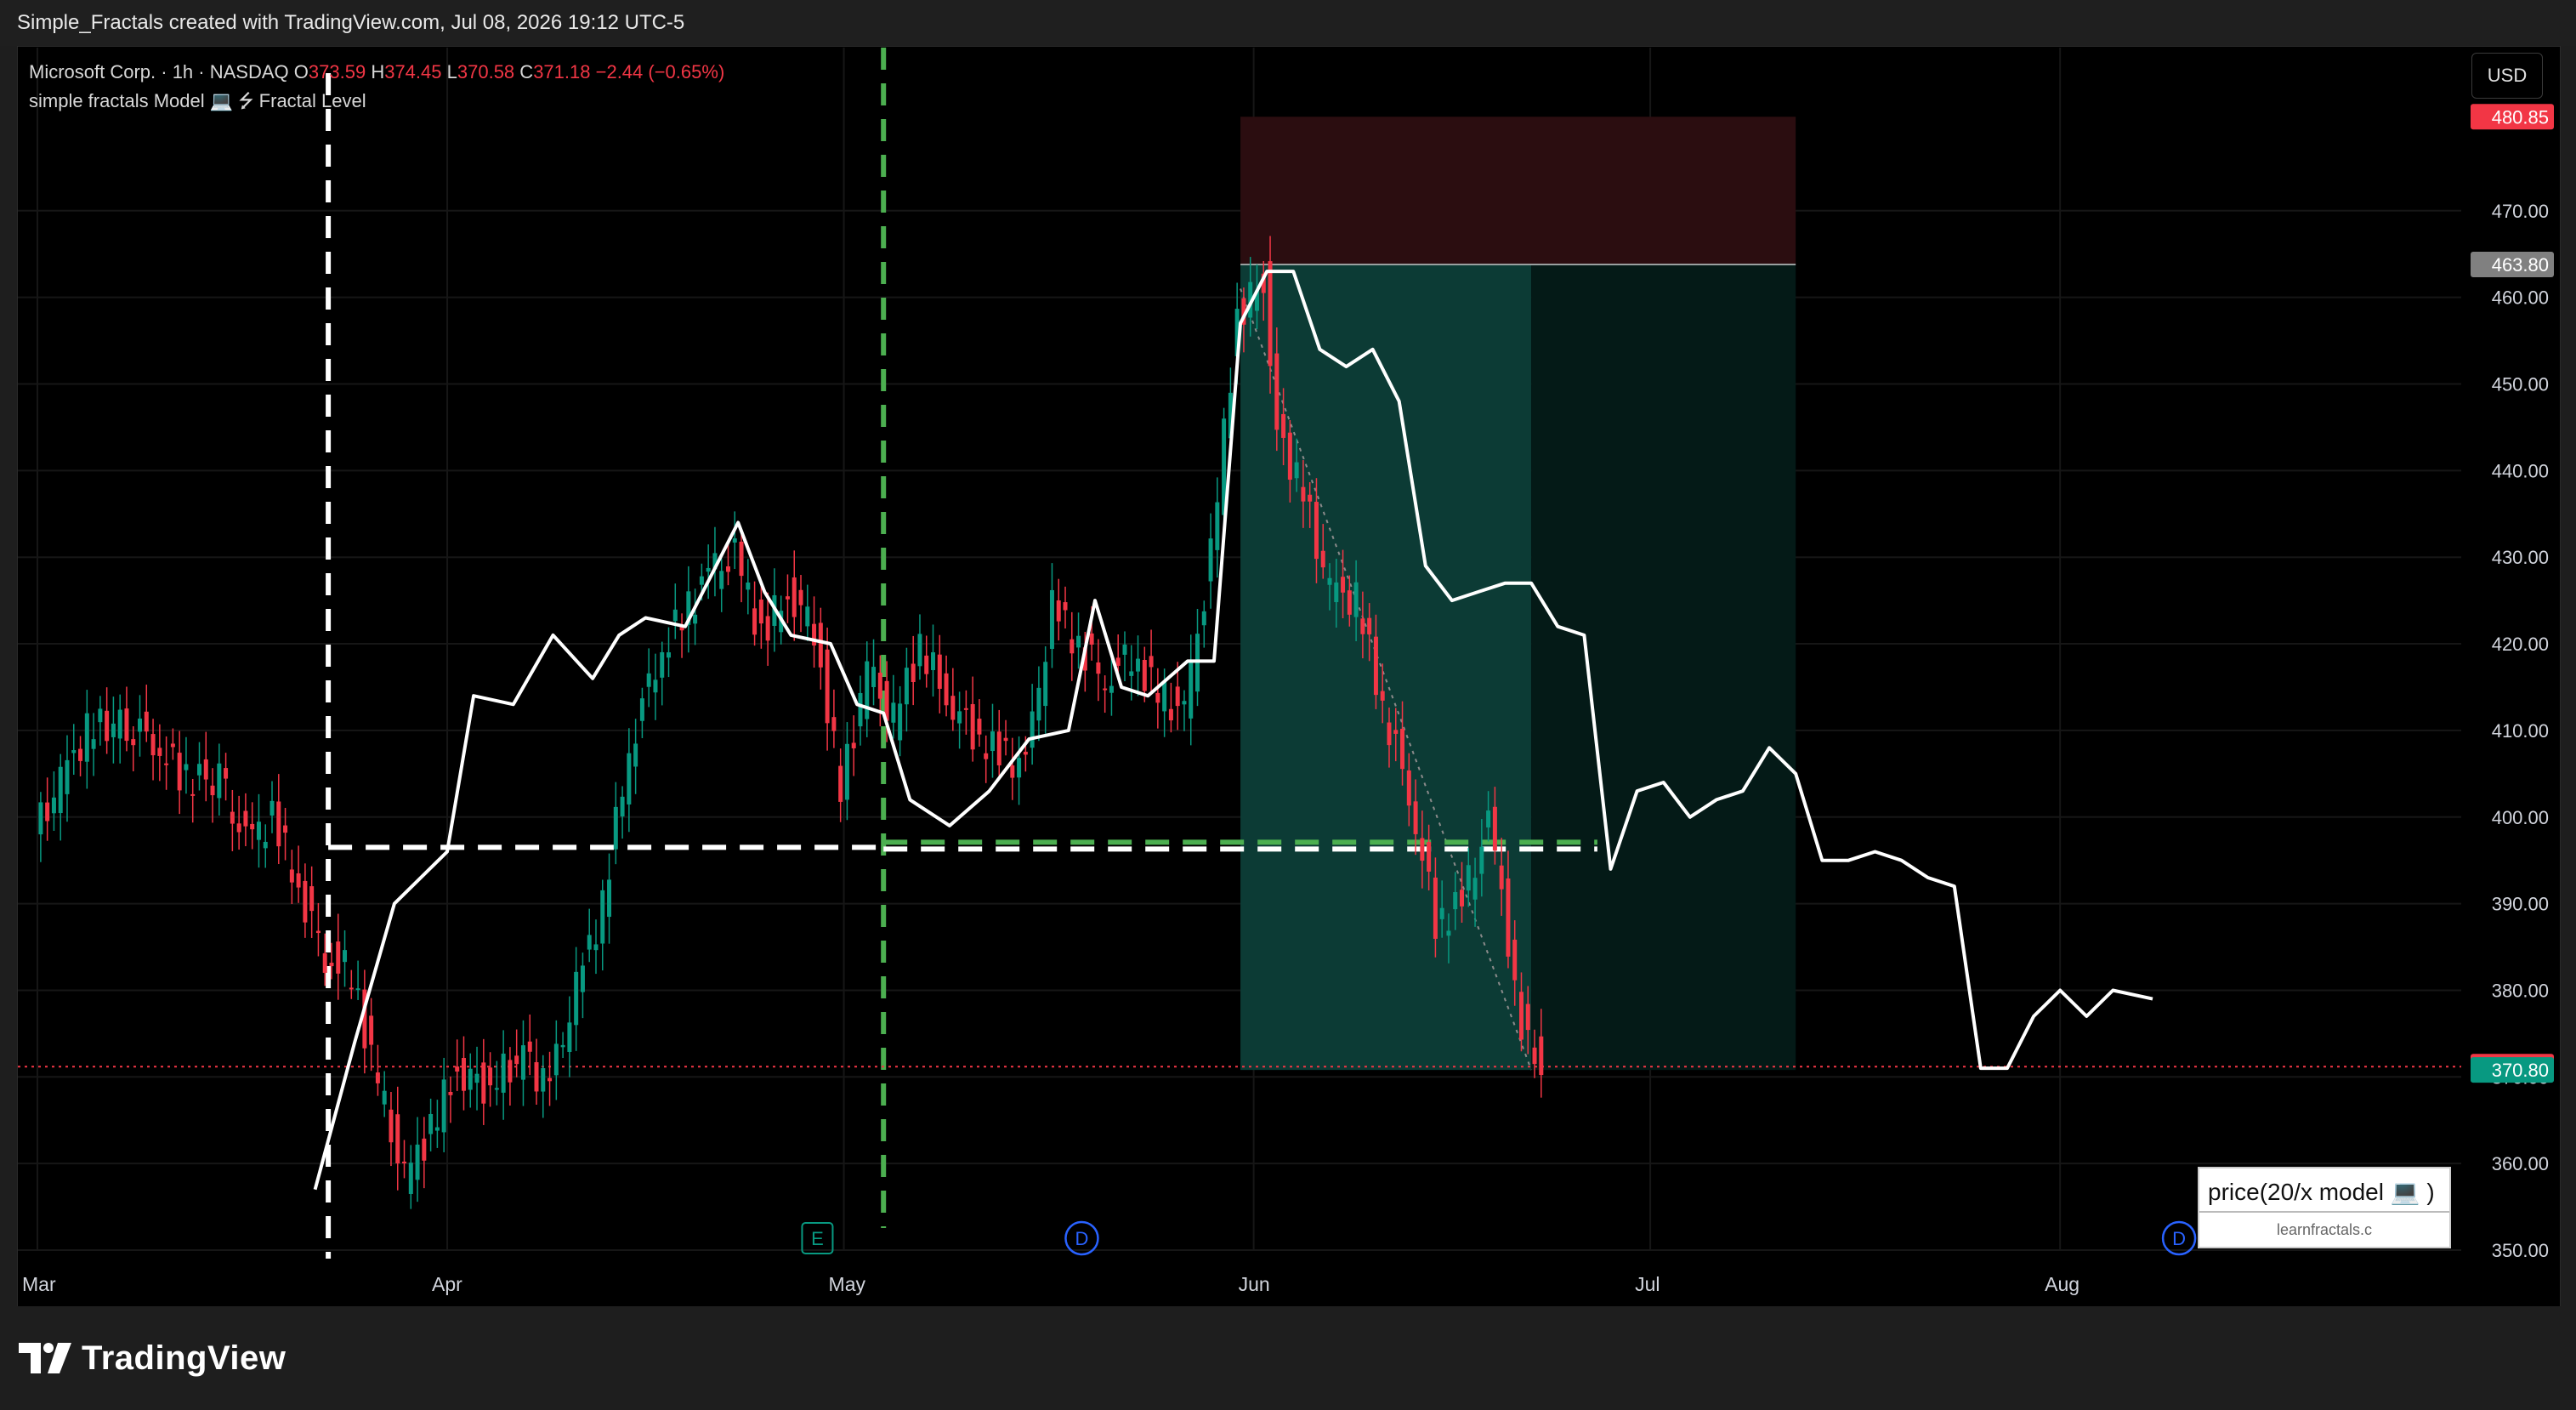  What do you see at coordinates (2520, 298) in the screenshot?
I see `y-tick-label: 460.00` at bounding box center [2520, 298].